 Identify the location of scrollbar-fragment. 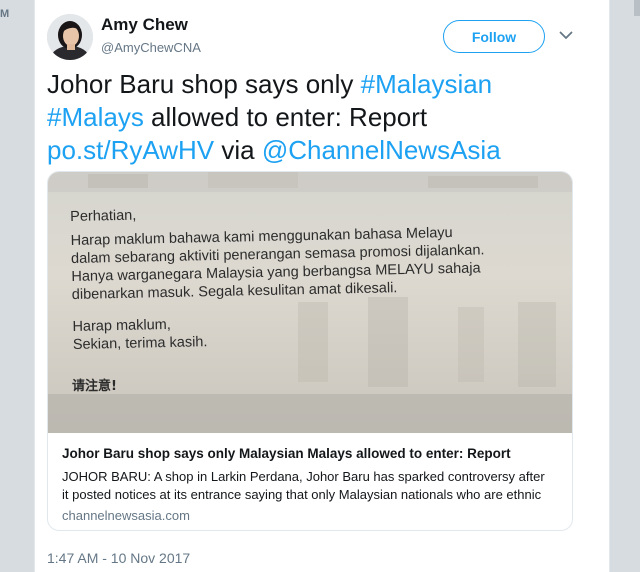
(637, 8).